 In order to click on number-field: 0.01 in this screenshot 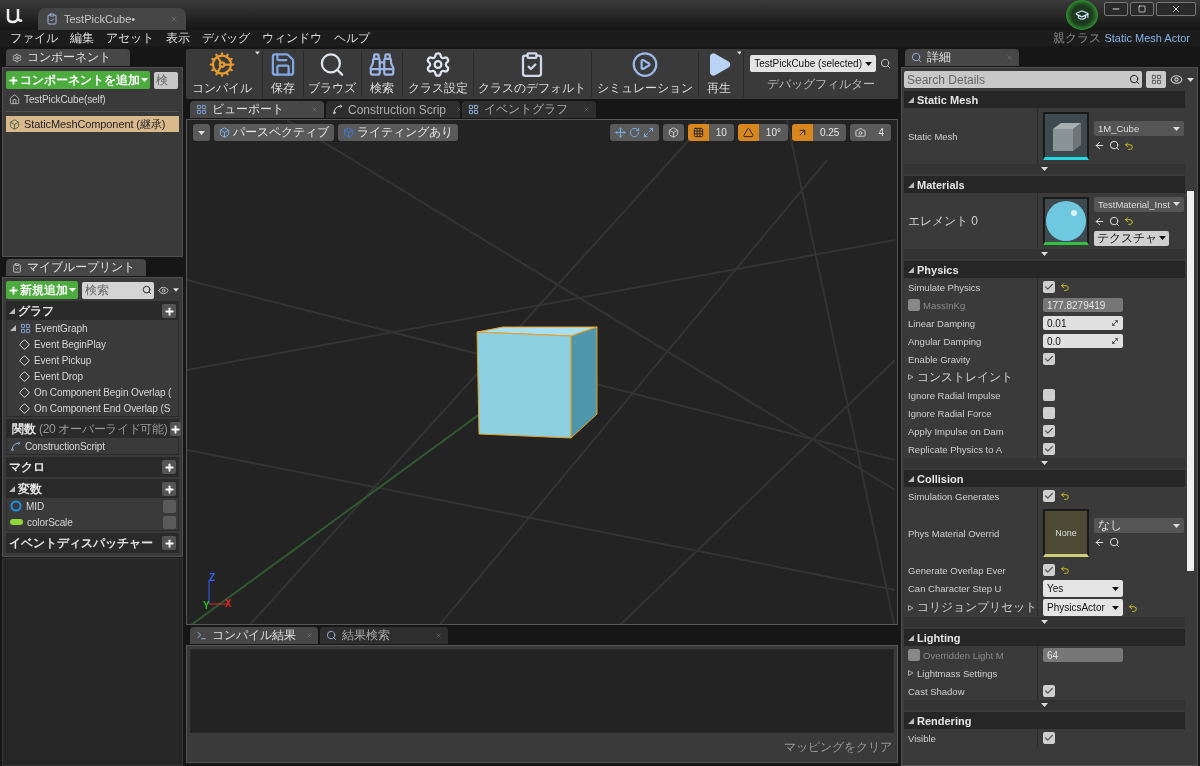, I will do `click(1083, 323)`.